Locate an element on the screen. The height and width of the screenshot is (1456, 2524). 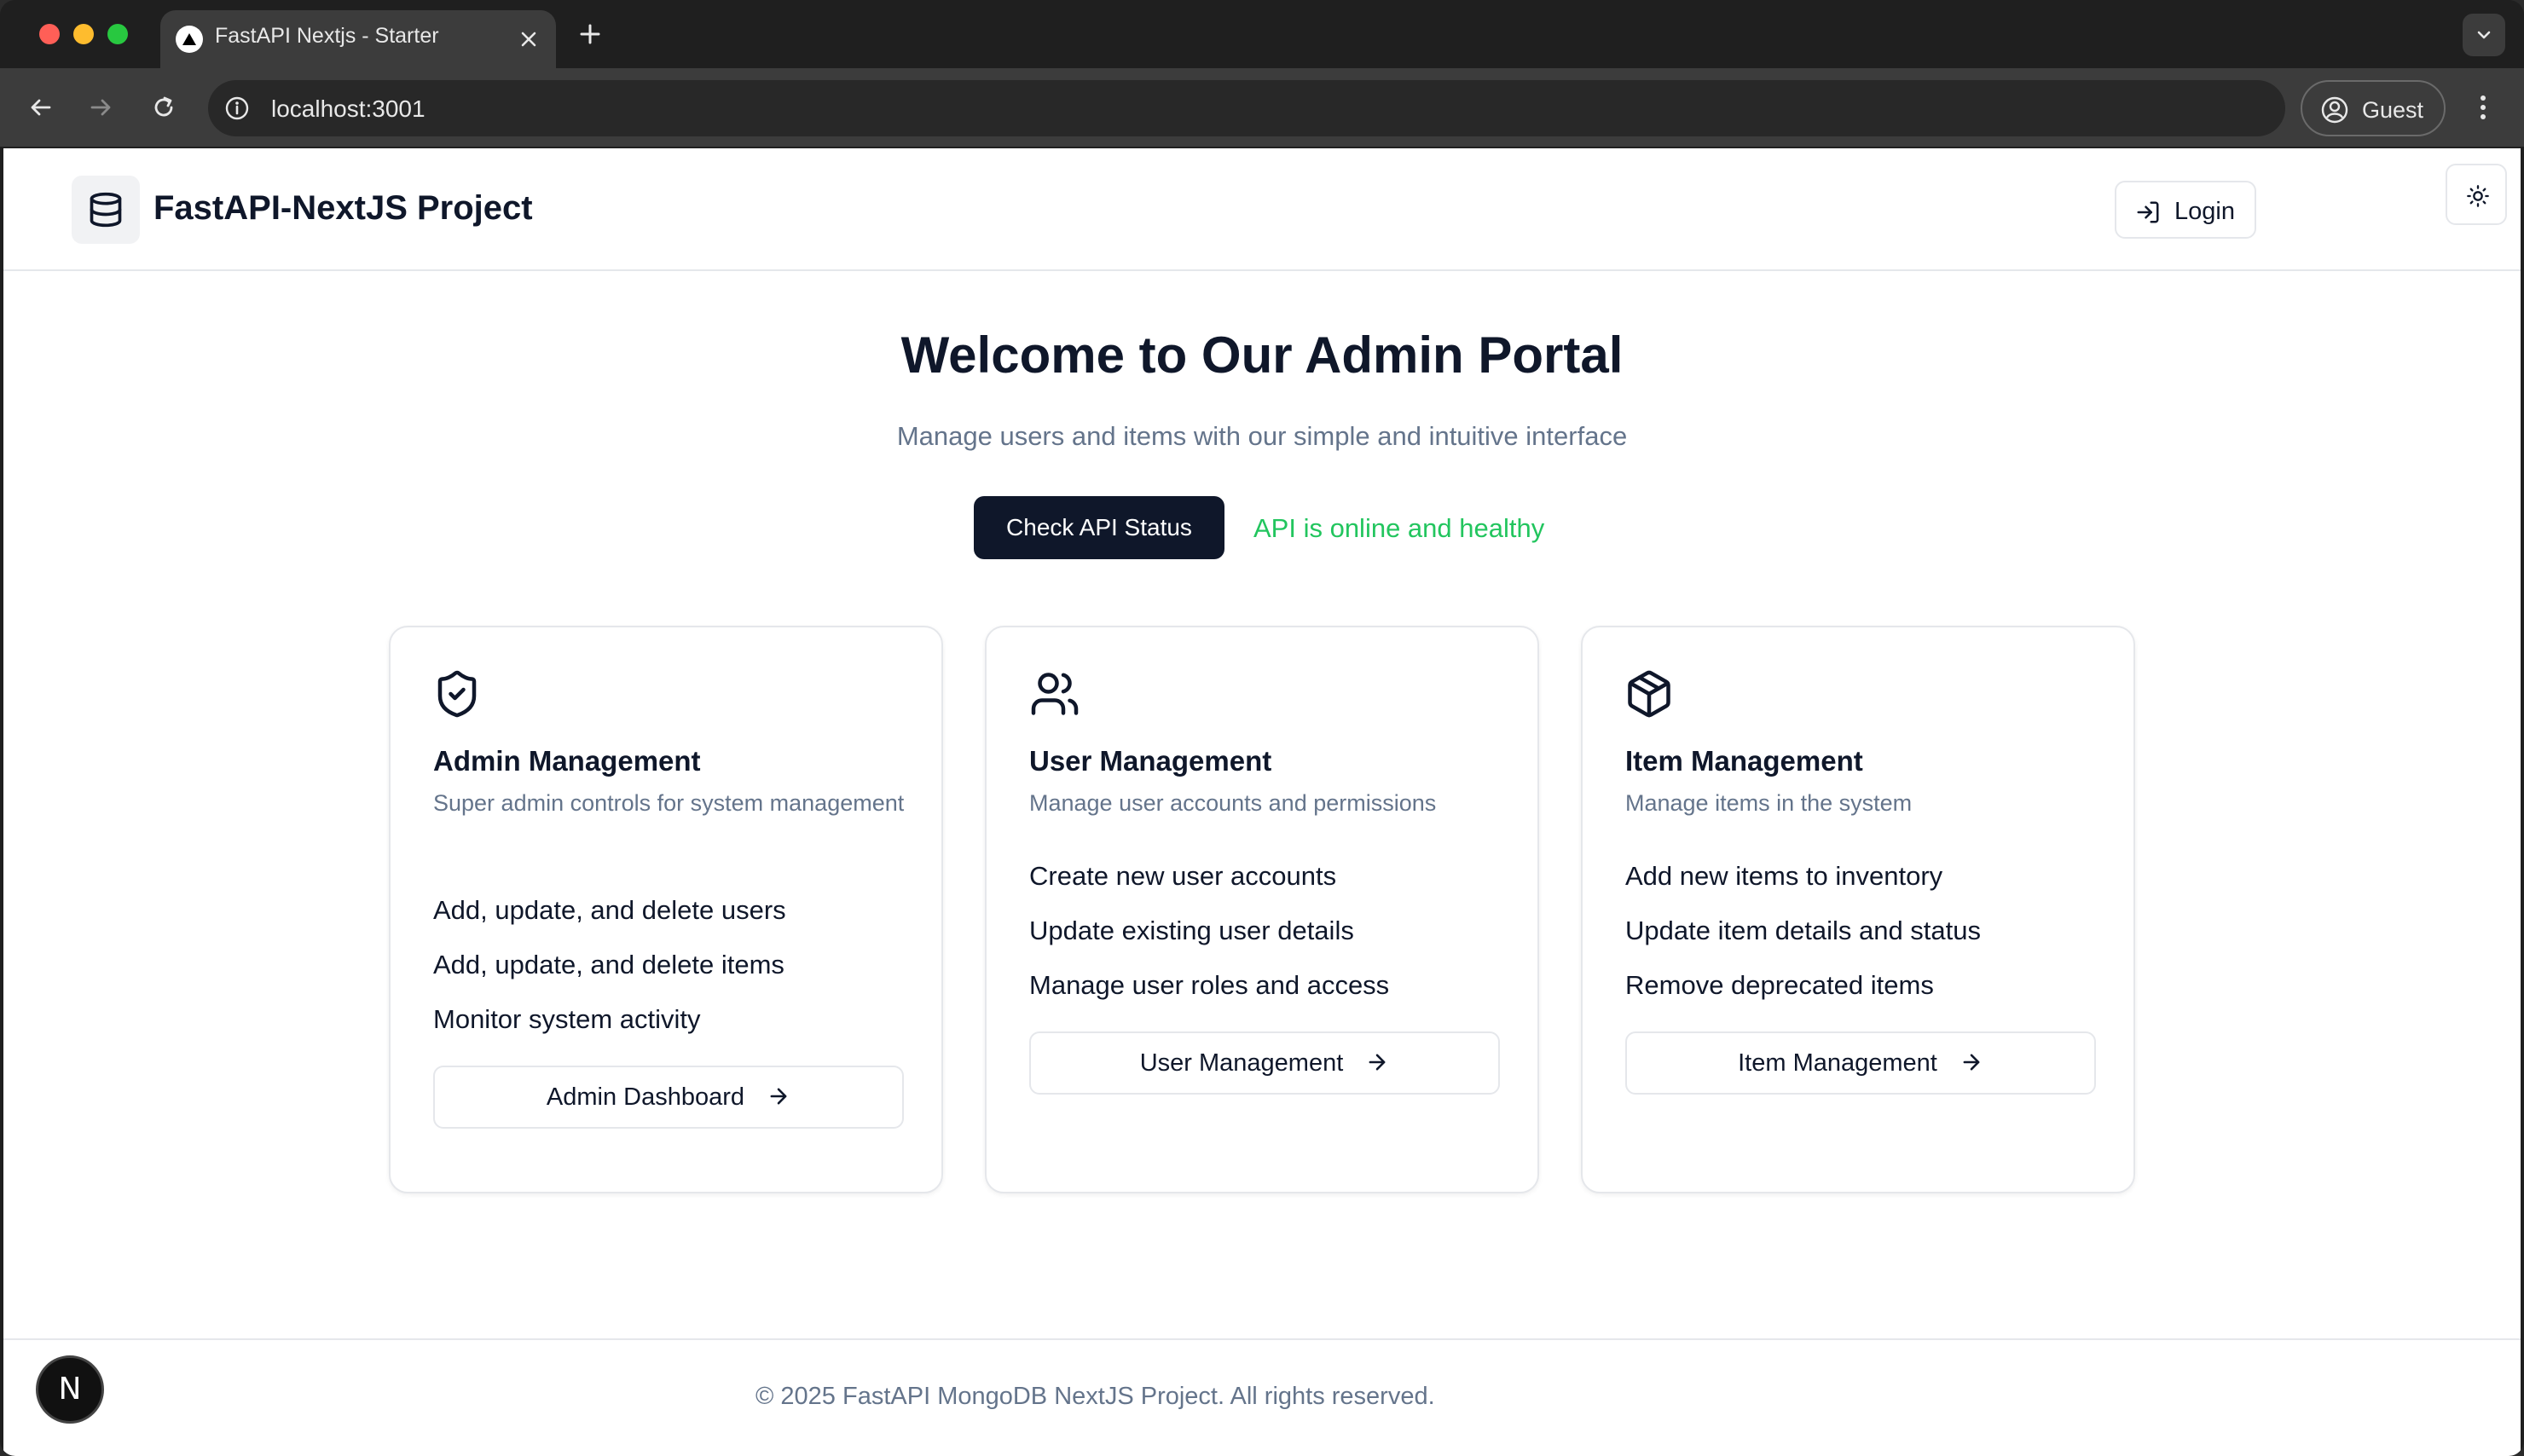
login-button: Login is located at coordinates (2185, 210).